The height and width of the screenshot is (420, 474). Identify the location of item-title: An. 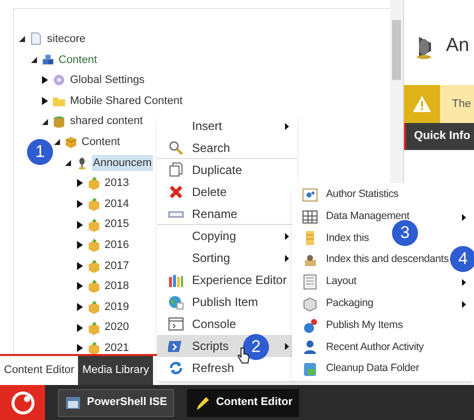
(458, 46).